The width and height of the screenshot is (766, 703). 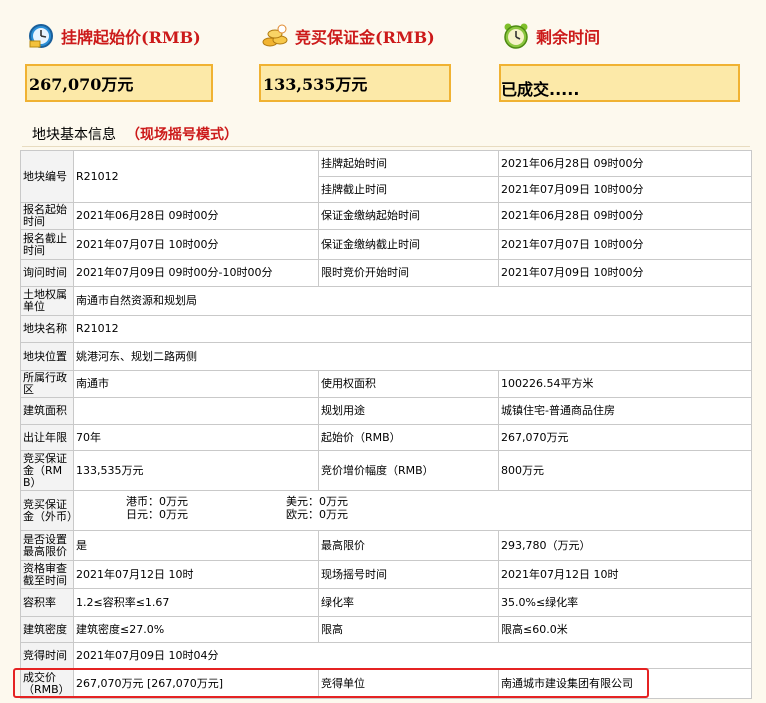 What do you see at coordinates (408, 602) in the screenshot?
I see `cell-key: 绿化率` at bounding box center [408, 602].